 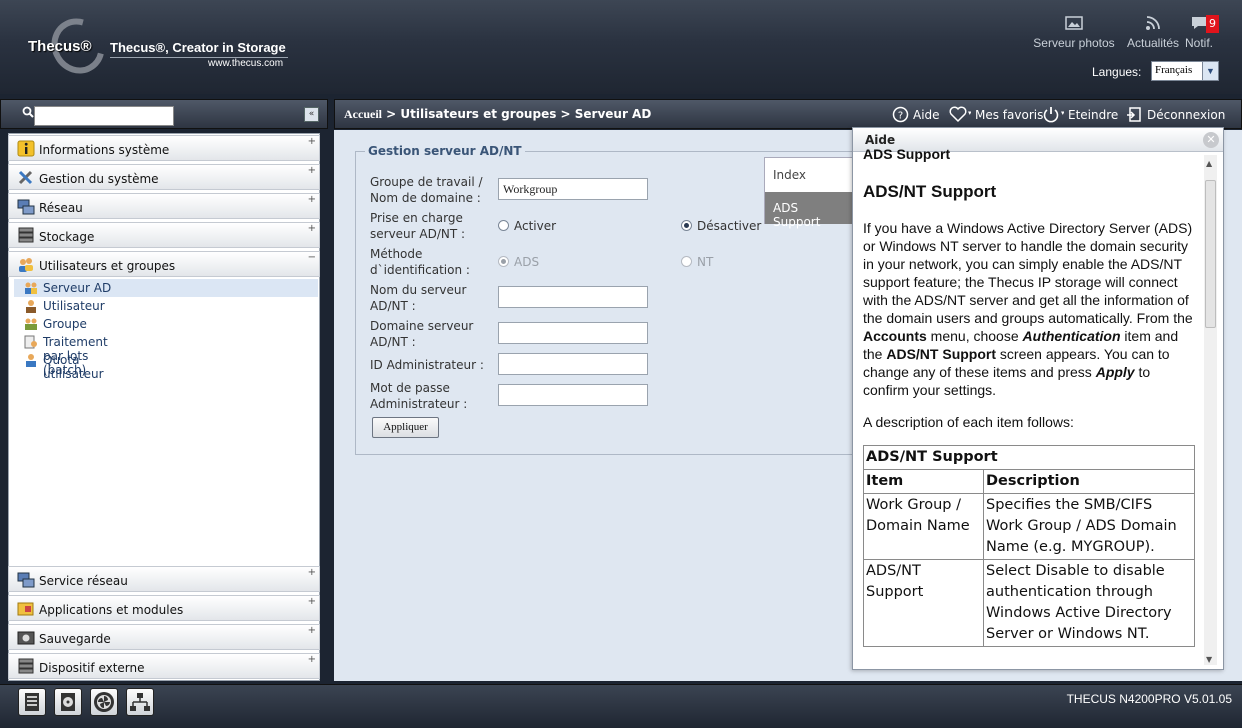 I want to click on news-label: Actualités, so click(x=1153, y=43).